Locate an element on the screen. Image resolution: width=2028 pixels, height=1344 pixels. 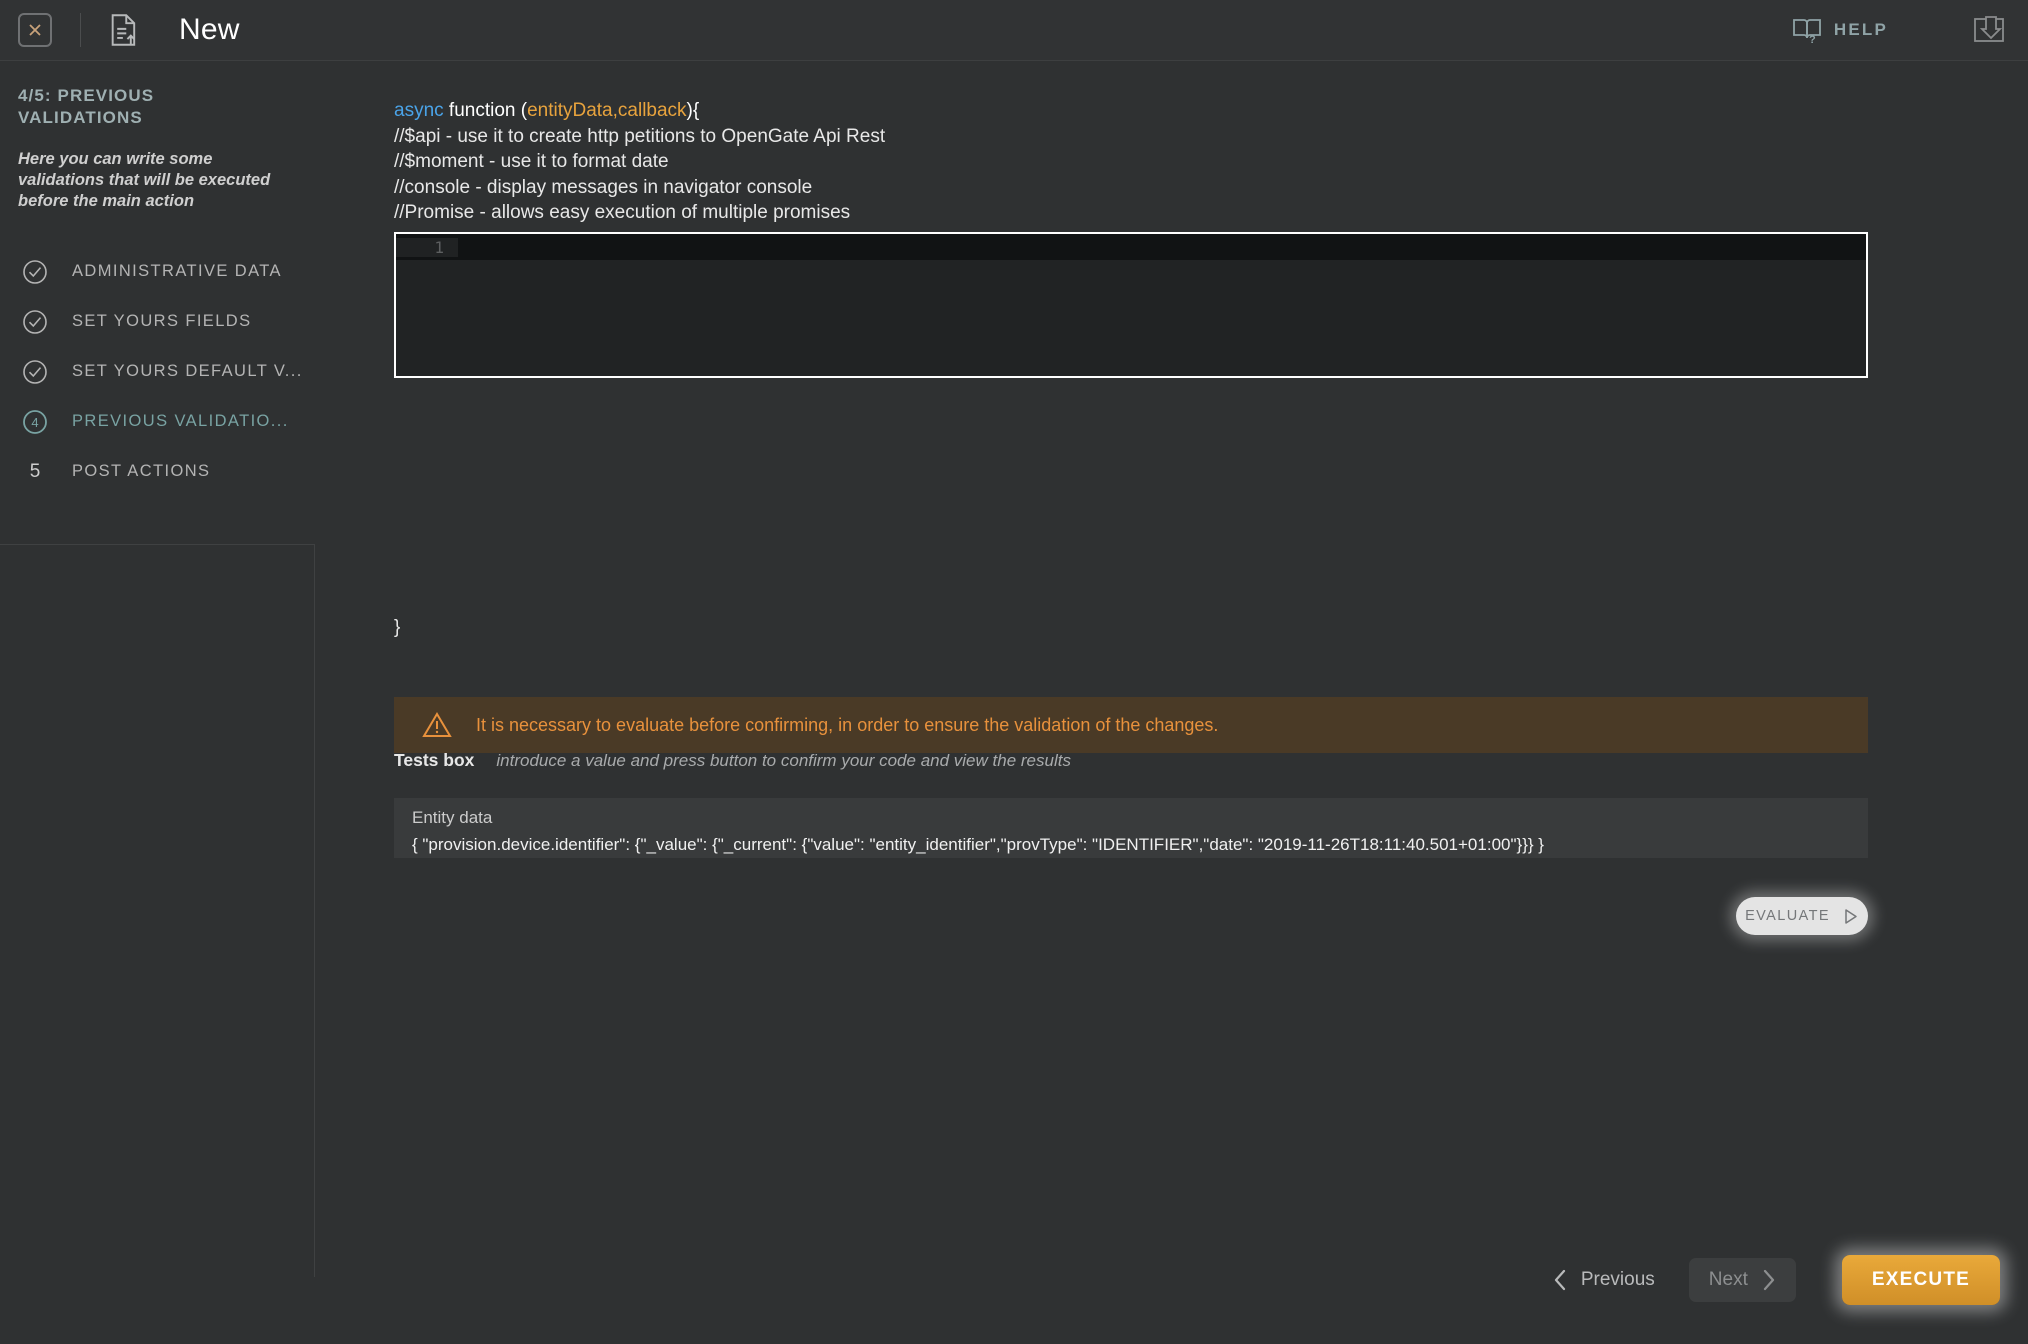
close-glyph is located at coordinates (35, 30).